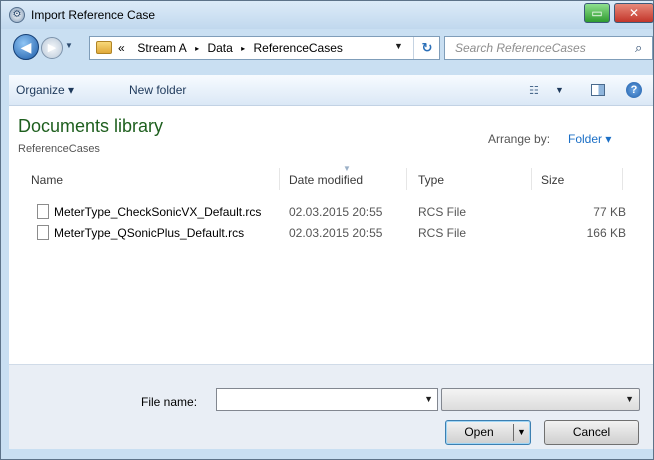 This screenshot has width=654, height=460. I want to click on breadcrumb-overflow: «, so click(121, 48).